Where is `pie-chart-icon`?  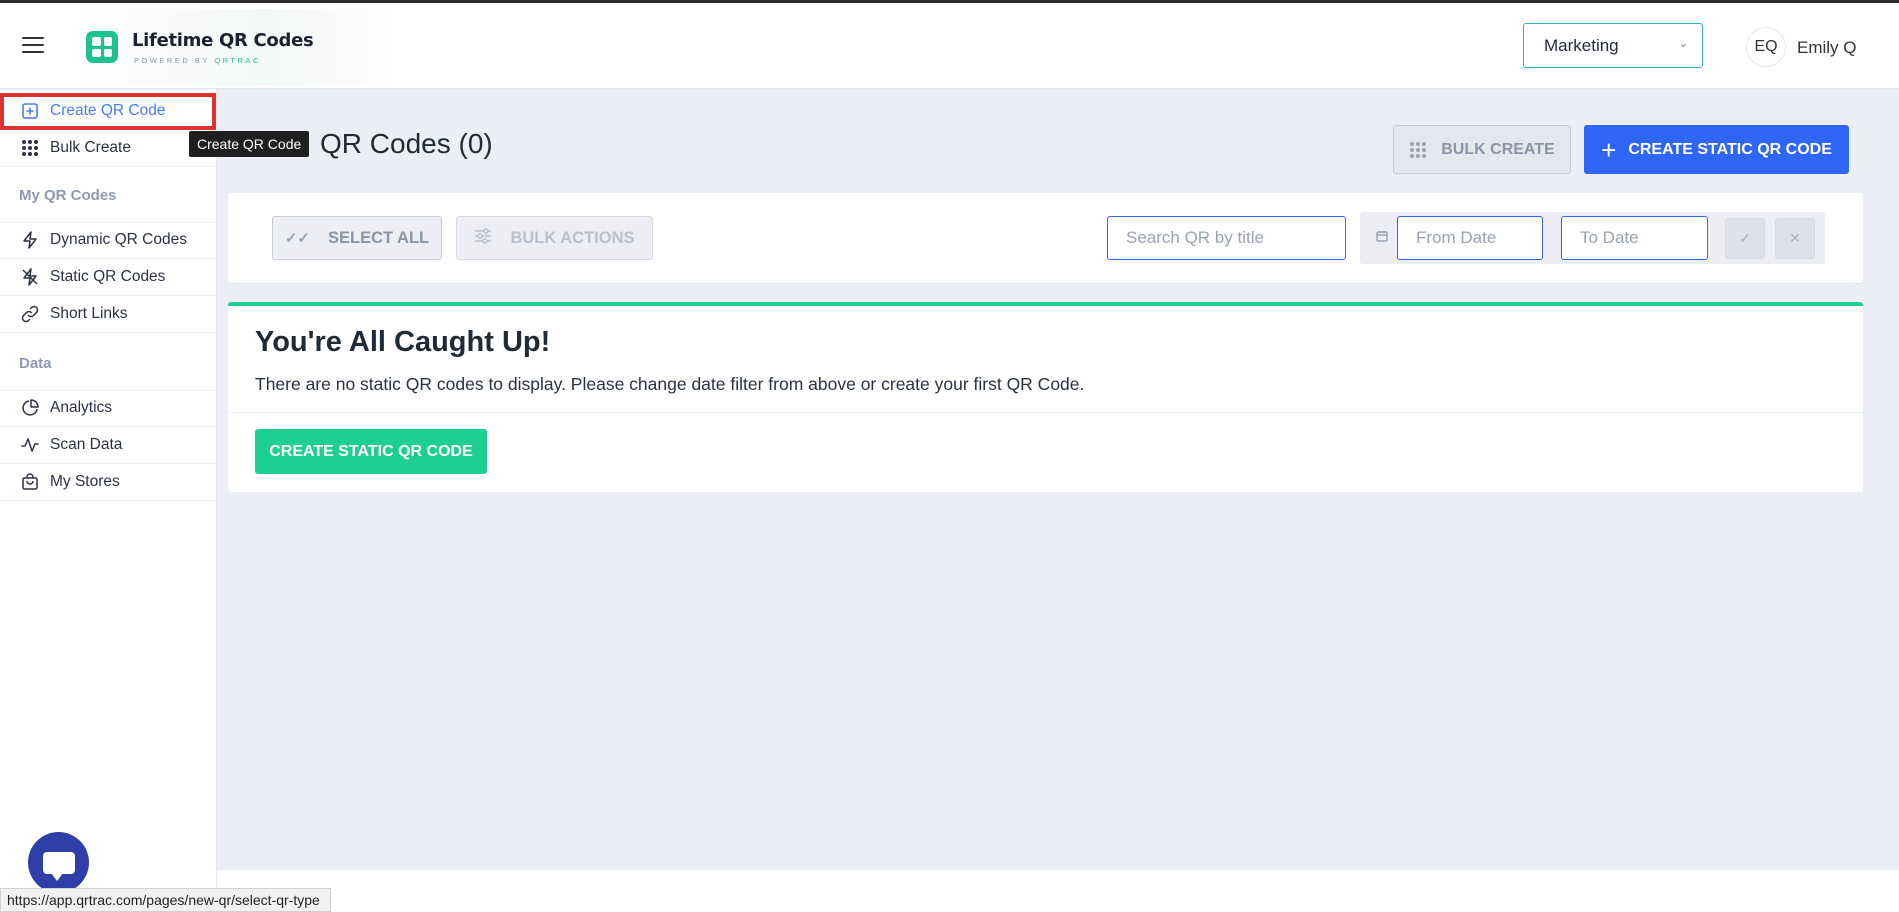
pie-chart-icon is located at coordinates (30, 408).